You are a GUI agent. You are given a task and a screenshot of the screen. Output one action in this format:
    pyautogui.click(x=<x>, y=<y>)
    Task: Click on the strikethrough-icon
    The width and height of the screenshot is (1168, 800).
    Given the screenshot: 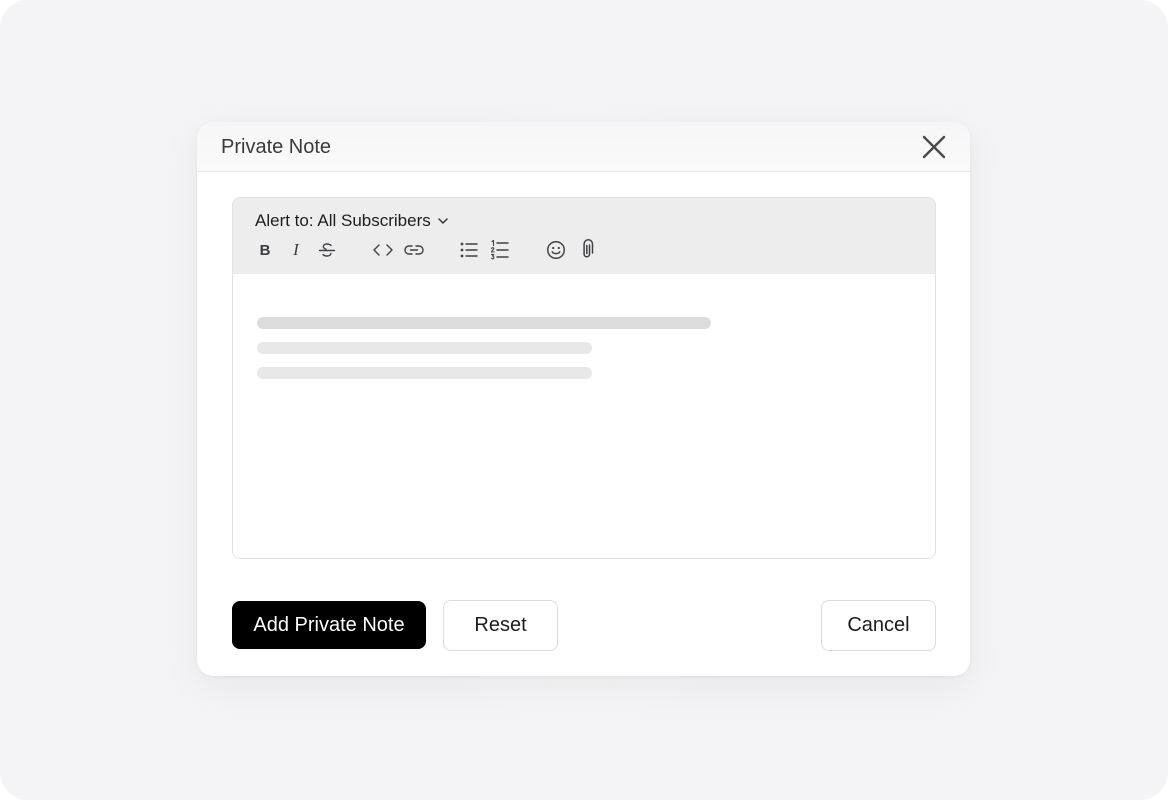 What is the action you would take?
    pyautogui.click(x=327, y=250)
    